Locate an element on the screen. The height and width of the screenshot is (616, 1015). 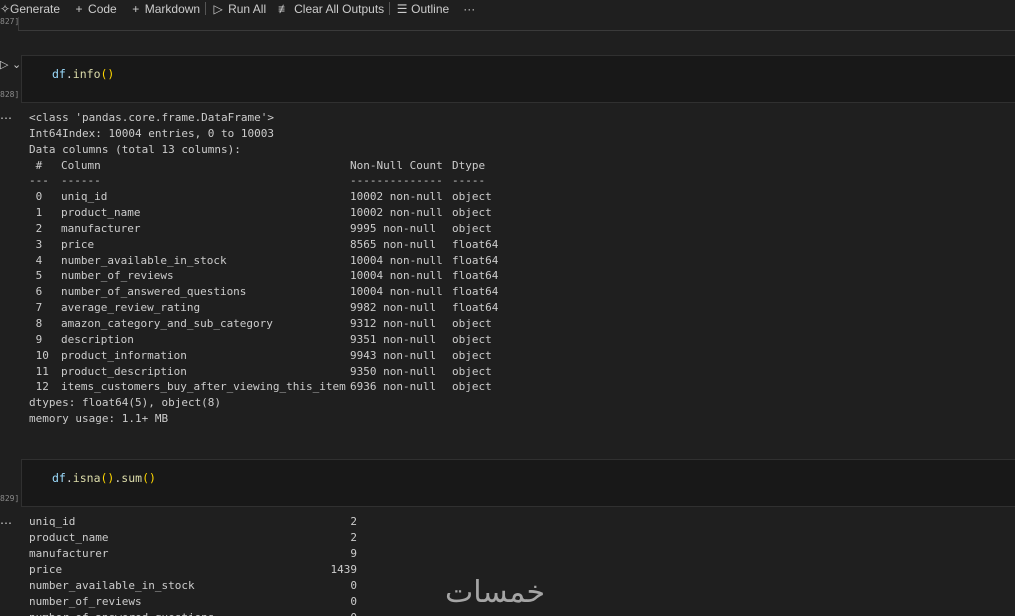
list-icon: ☰ is located at coordinates (402, 8).